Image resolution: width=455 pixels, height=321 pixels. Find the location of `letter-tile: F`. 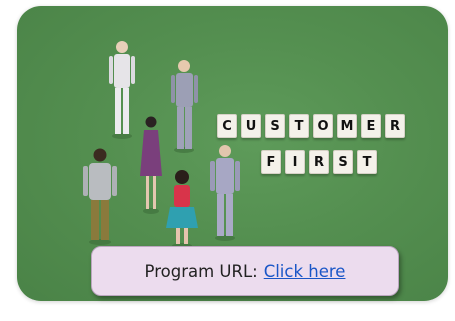

letter-tile: F is located at coordinates (271, 162).